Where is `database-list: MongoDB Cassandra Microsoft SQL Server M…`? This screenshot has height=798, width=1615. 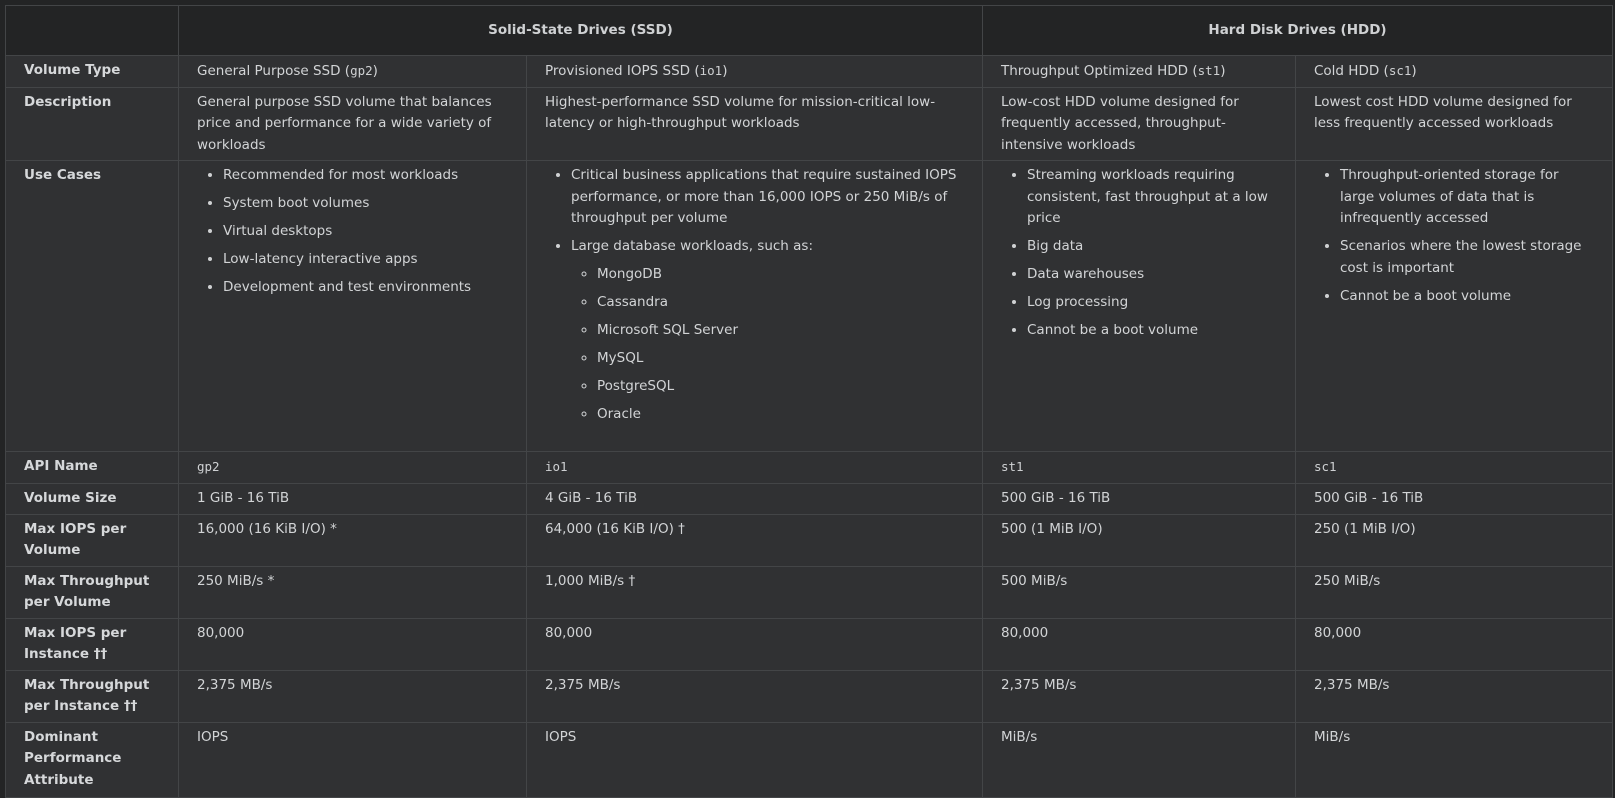 database-list: MongoDB Cassandra Microsoft SQL Server M… is located at coordinates (767, 345).